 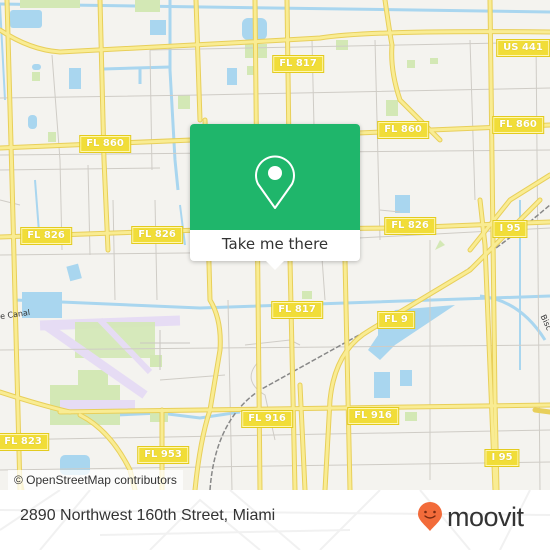 I want to click on moovit-logo: moovit, so click(x=470, y=517).